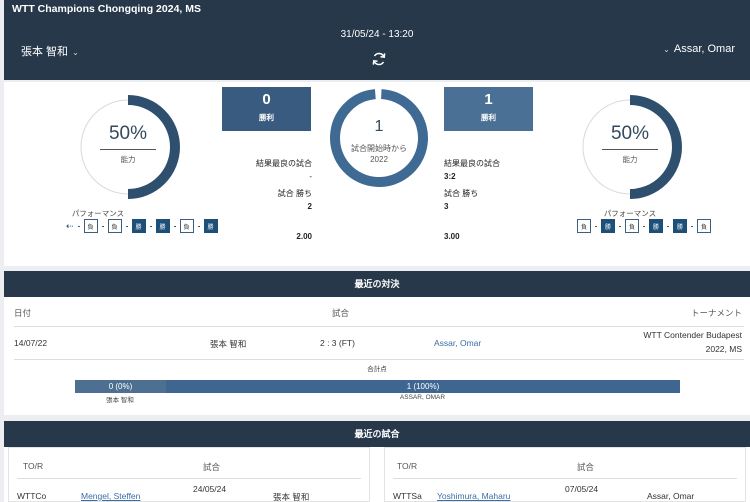  I want to click on extra-value-left: 2.00, so click(304, 236).